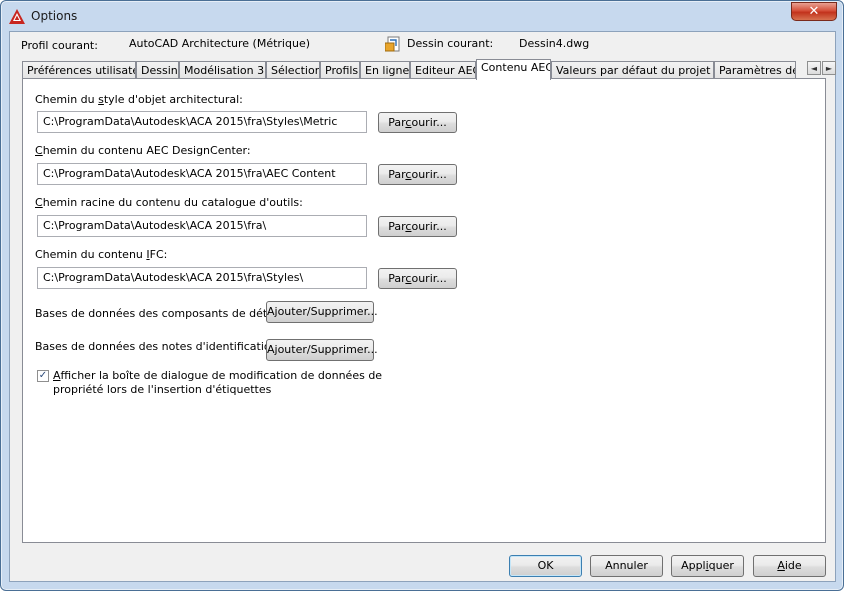 The width and height of the screenshot is (844, 591). I want to click on style-path-label: Chemin du style d'objet architectural:, so click(139, 99).